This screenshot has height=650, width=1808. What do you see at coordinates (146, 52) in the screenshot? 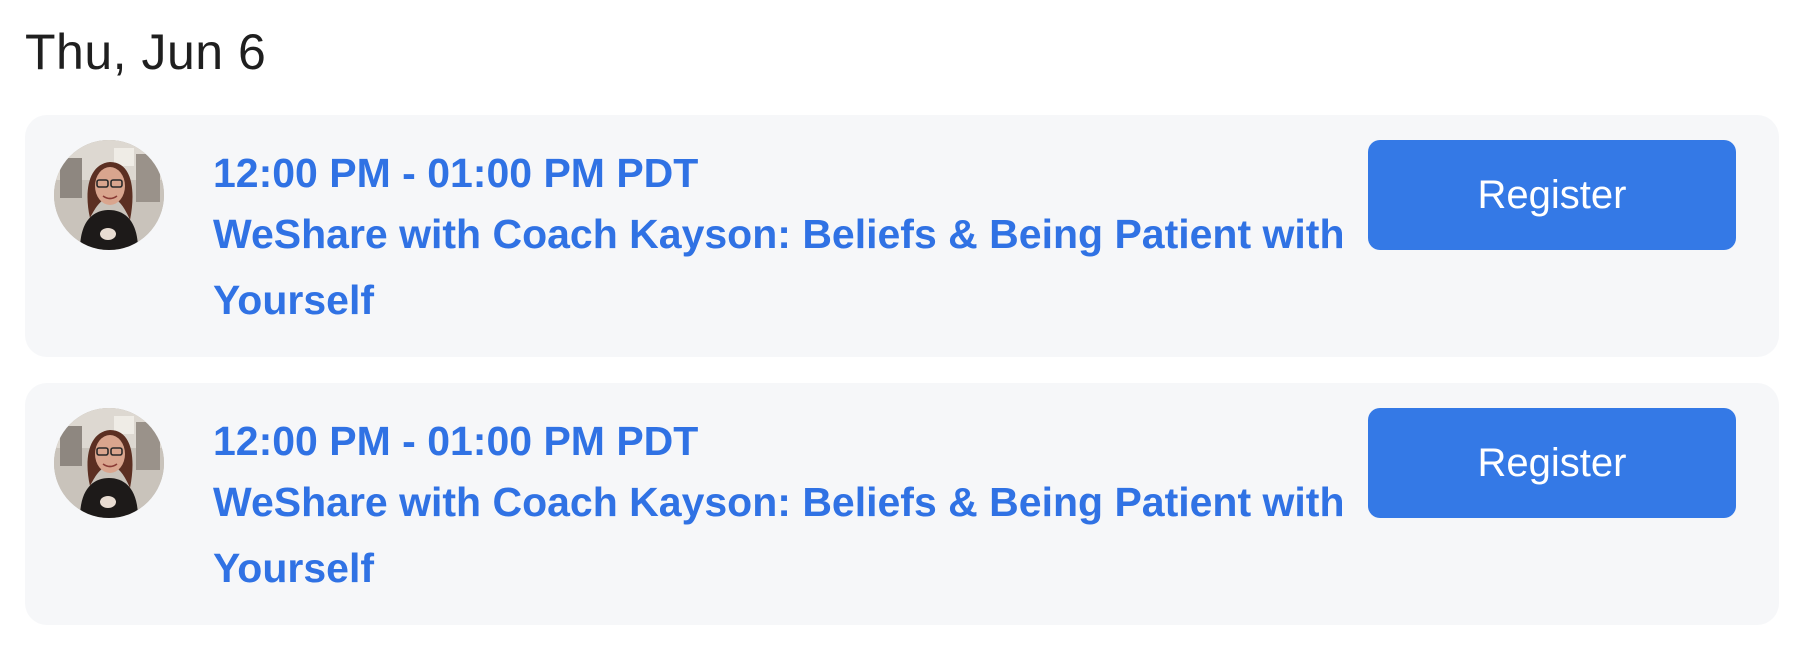
I see `date-heading: Thu, Jun 6` at bounding box center [146, 52].